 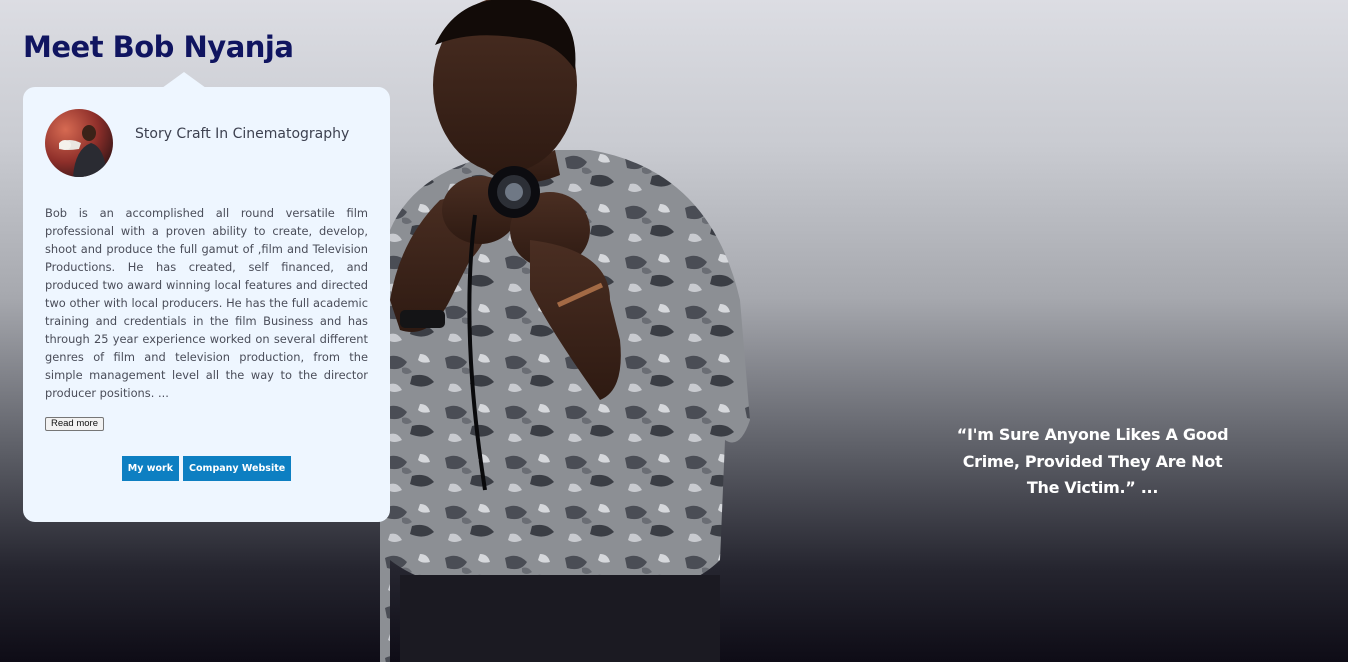 What do you see at coordinates (237, 468) in the screenshot?
I see `company-website-button: Company Website` at bounding box center [237, 468].